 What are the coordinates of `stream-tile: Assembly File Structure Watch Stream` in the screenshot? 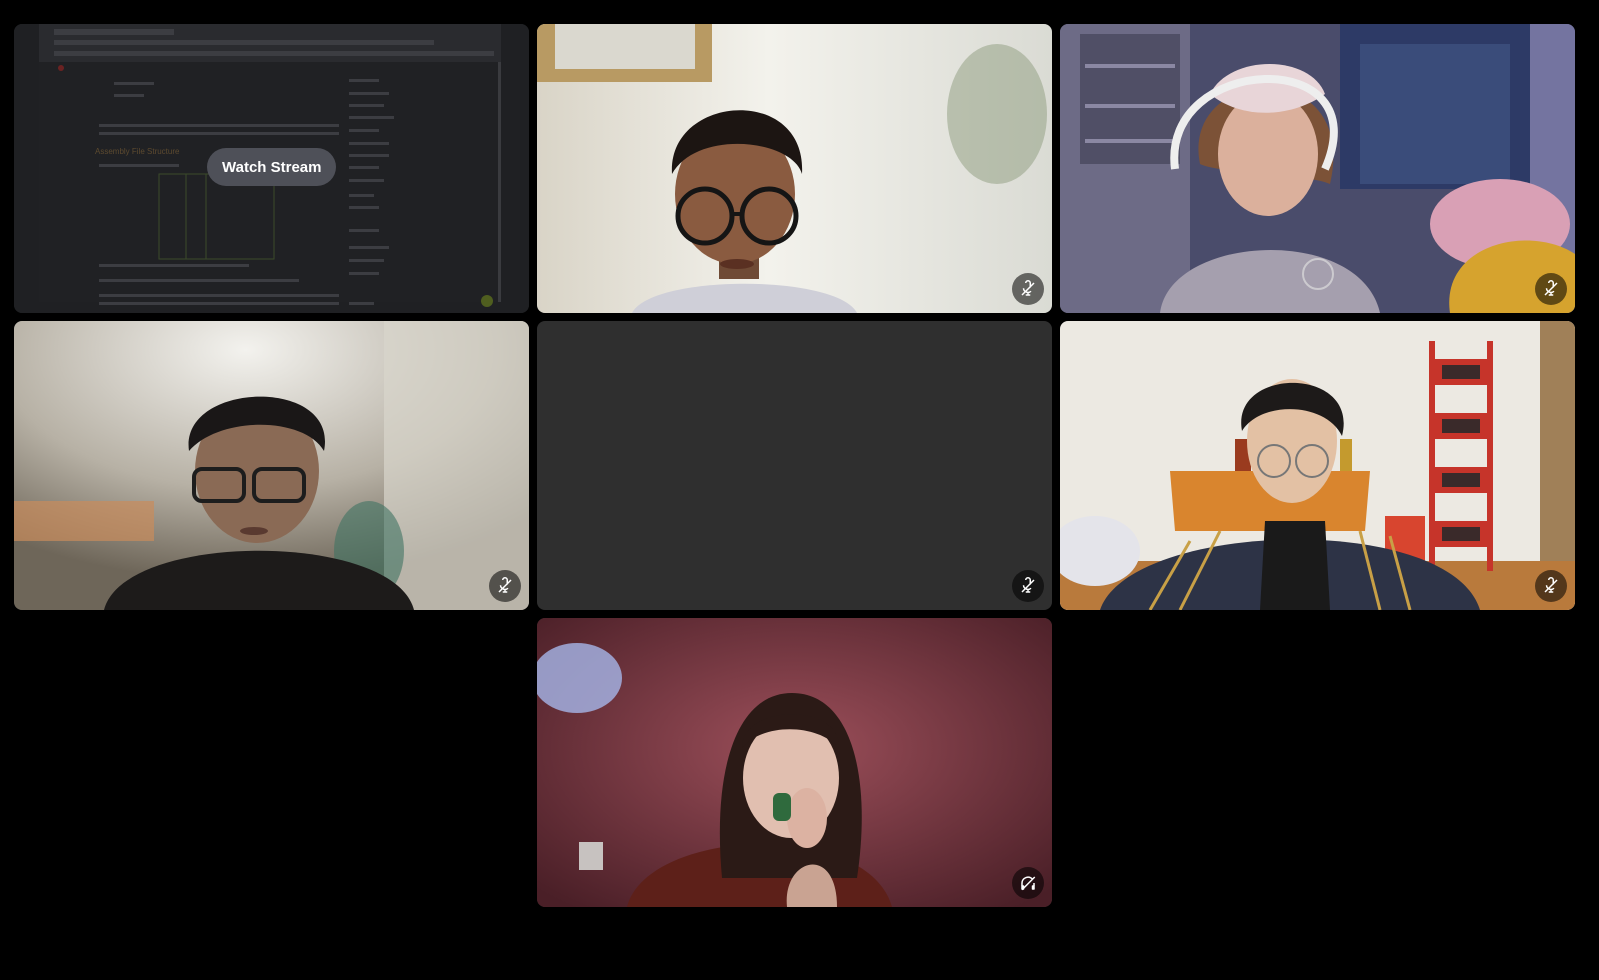 It's located at (271, 168).